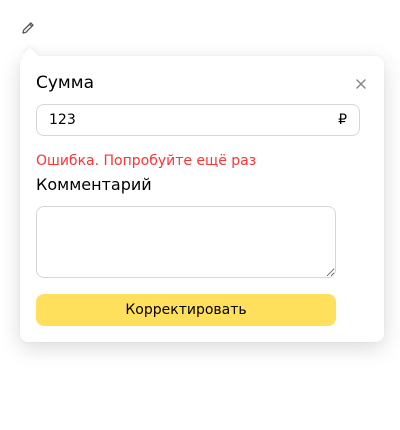  What do you see at coordinates (146, 161) in the screenshot?
I see `error-message: Ошибка. Попробуйте ещё раз` at bounding box center [146, 161].